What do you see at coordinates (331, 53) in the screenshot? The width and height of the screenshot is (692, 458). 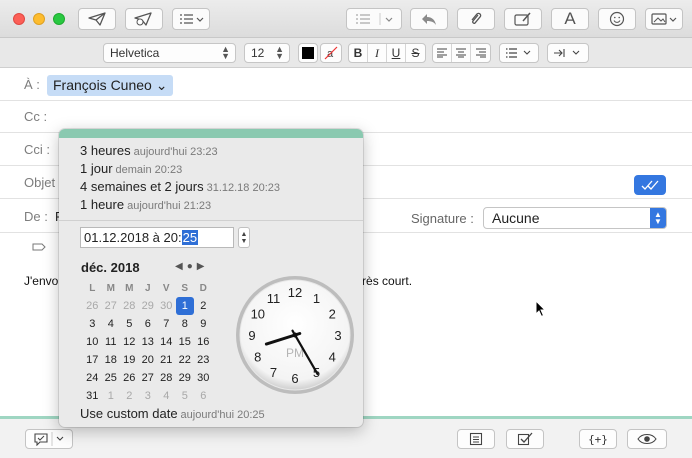 I see `highlight-color-button: a` at bounding box center [331, 53].